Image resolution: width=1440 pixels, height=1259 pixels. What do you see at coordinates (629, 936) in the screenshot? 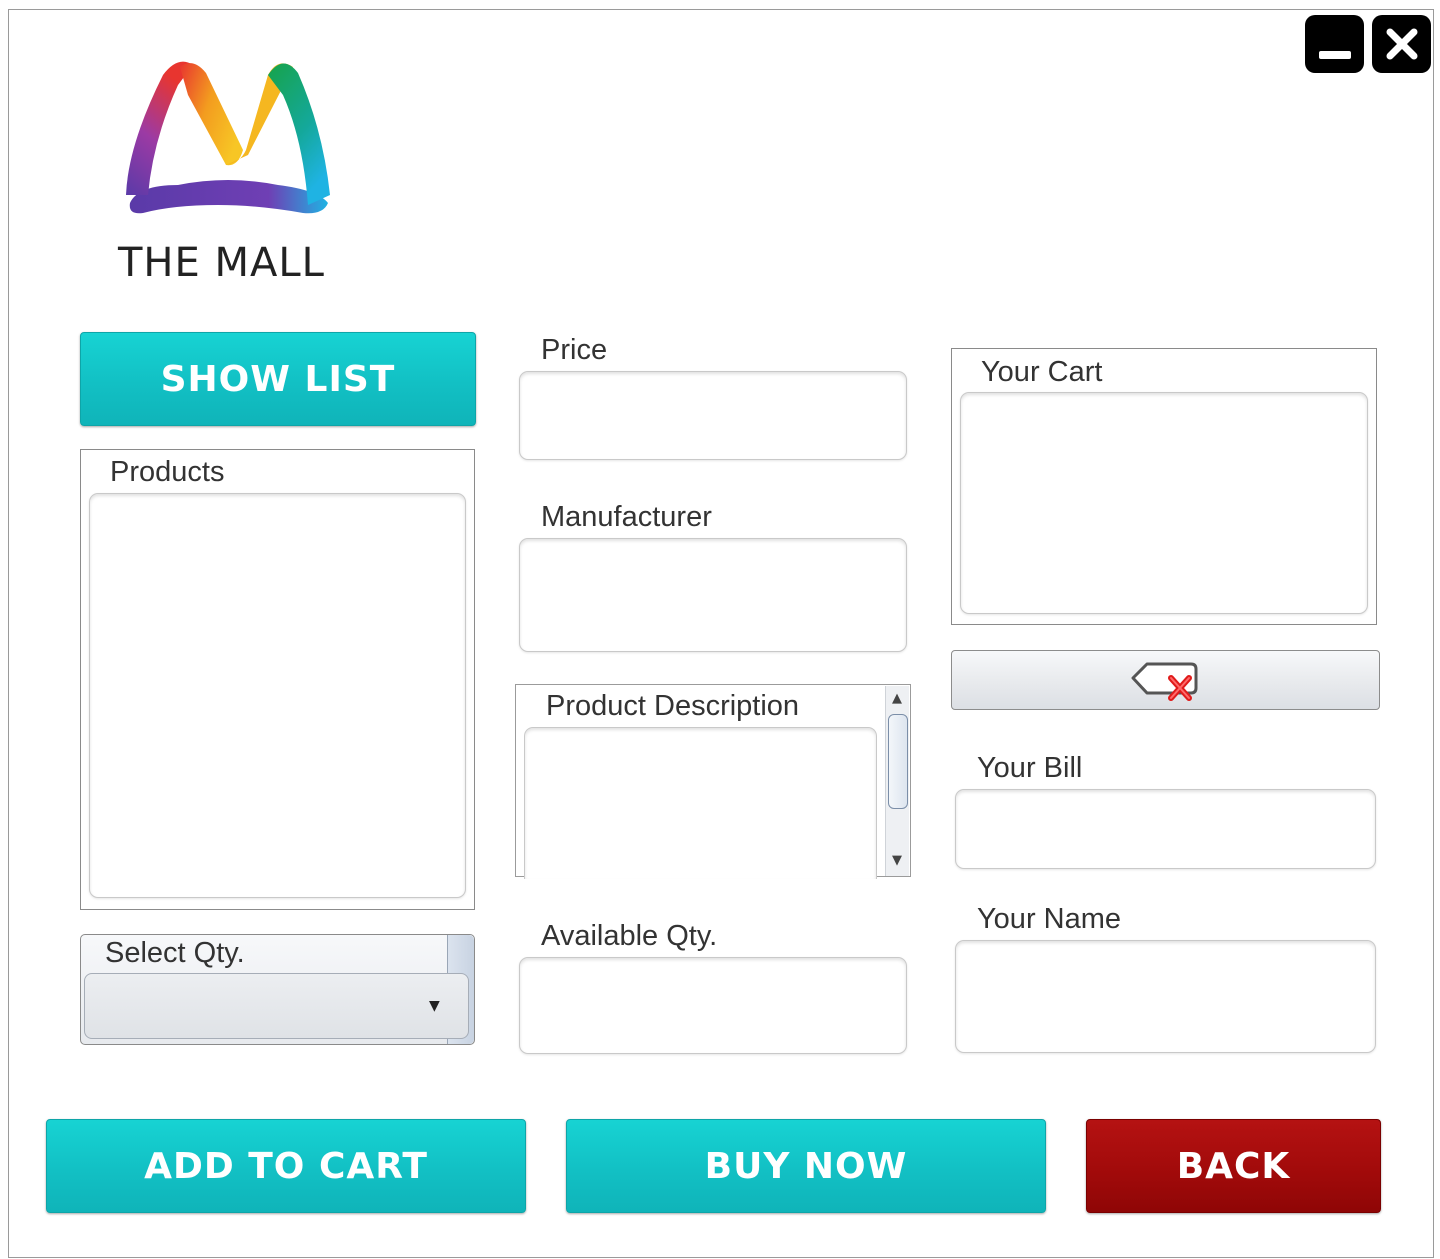
I see `available-qty-label: Available Qty.` at bounding box center [629, 936].